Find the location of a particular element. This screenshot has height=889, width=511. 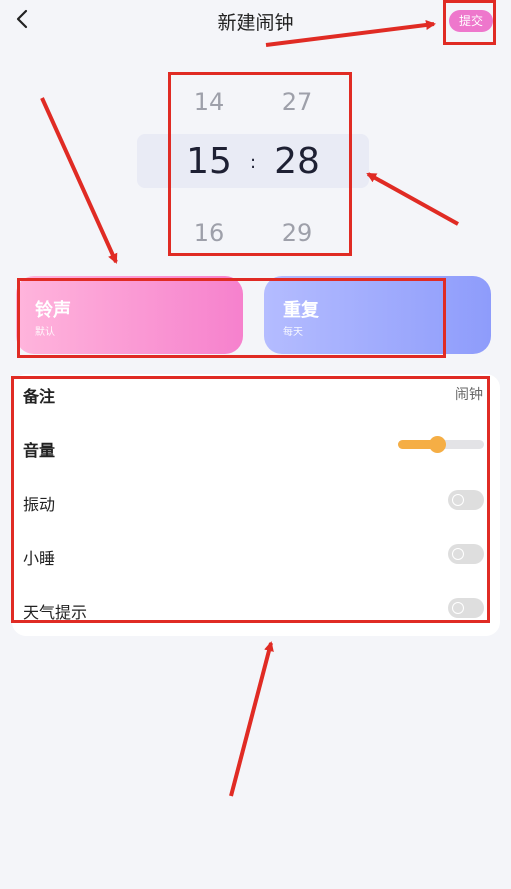

ringtone-title: 铃声 is located at coordinates (53, 310).